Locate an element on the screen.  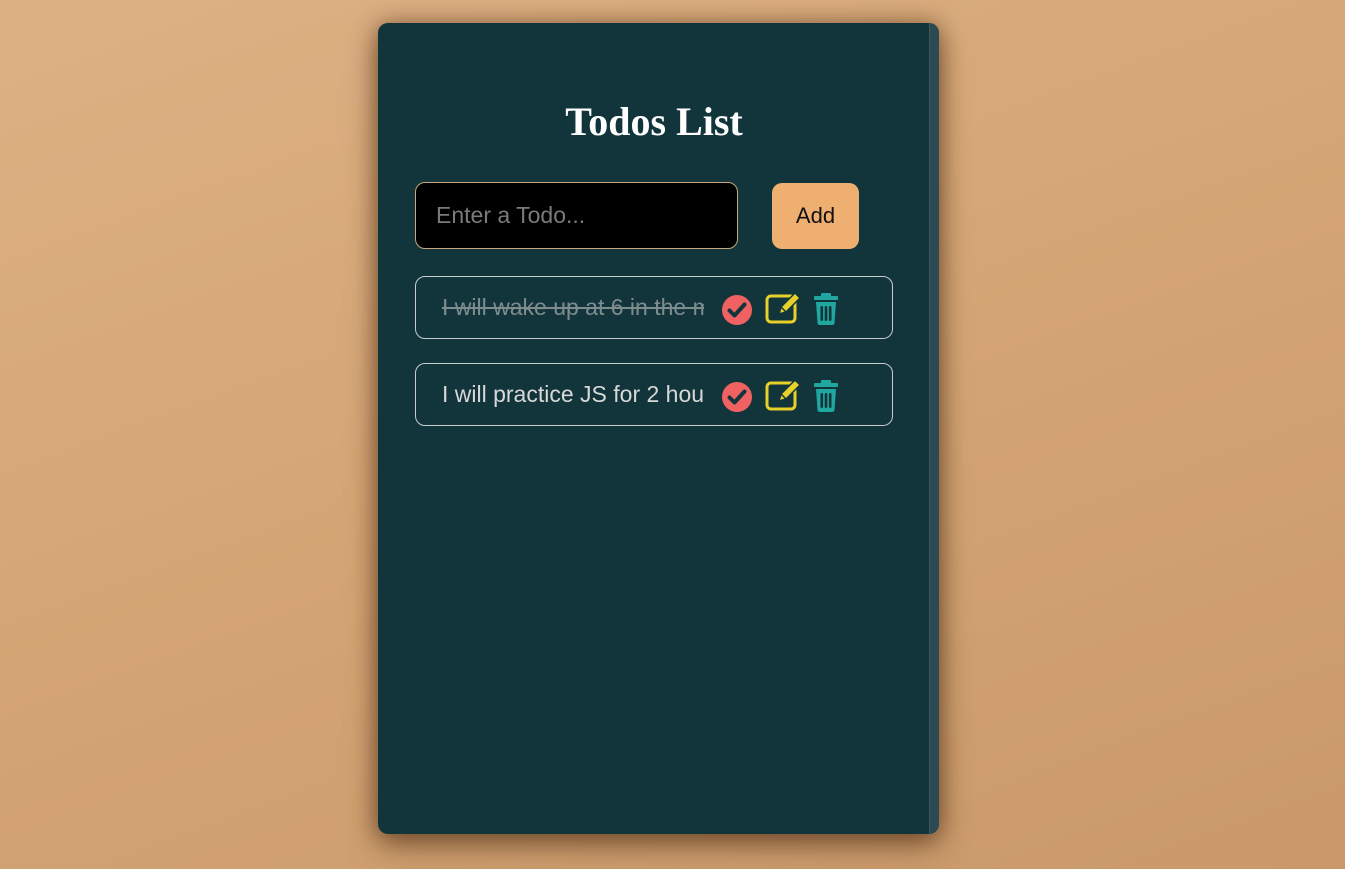
todo-text: I will practice JS for 2 hours is located at coordinates (573, 394).